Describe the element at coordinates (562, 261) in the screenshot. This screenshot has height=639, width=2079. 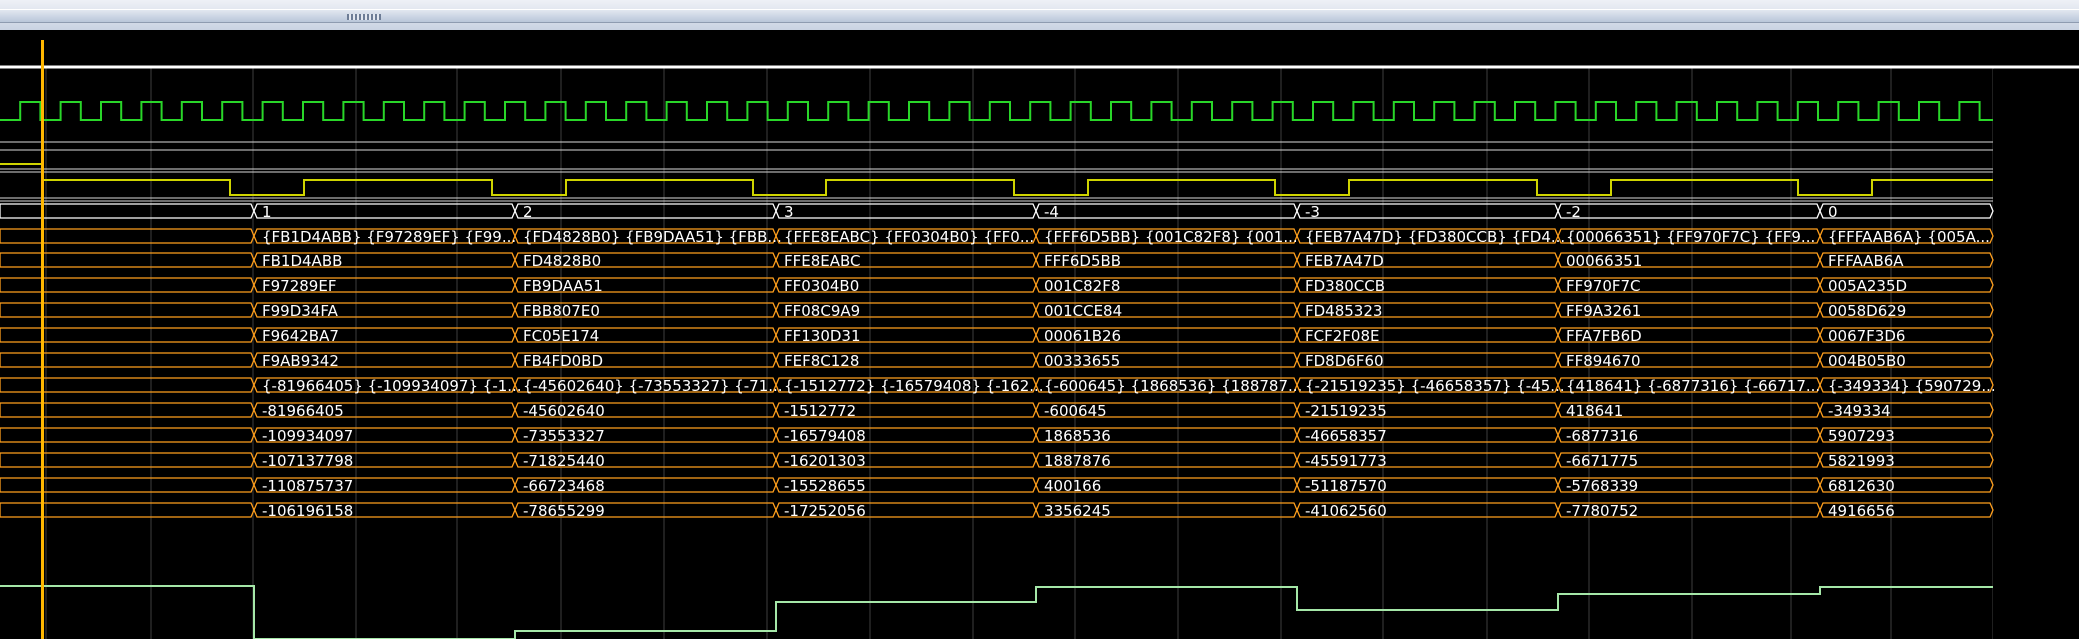
I see `bus-value-label: FD4828B0` at that location.